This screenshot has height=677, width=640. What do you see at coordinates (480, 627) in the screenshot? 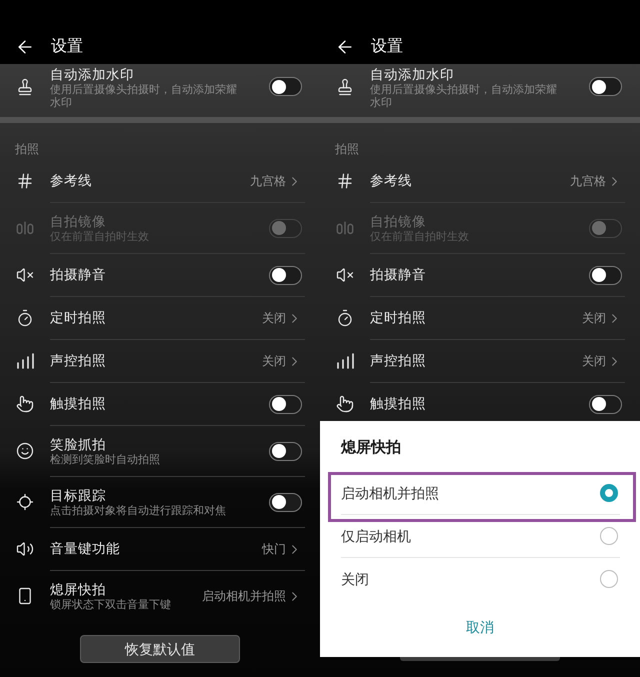
I see `cancel-button: 取消` at bounding box center [480, 627].